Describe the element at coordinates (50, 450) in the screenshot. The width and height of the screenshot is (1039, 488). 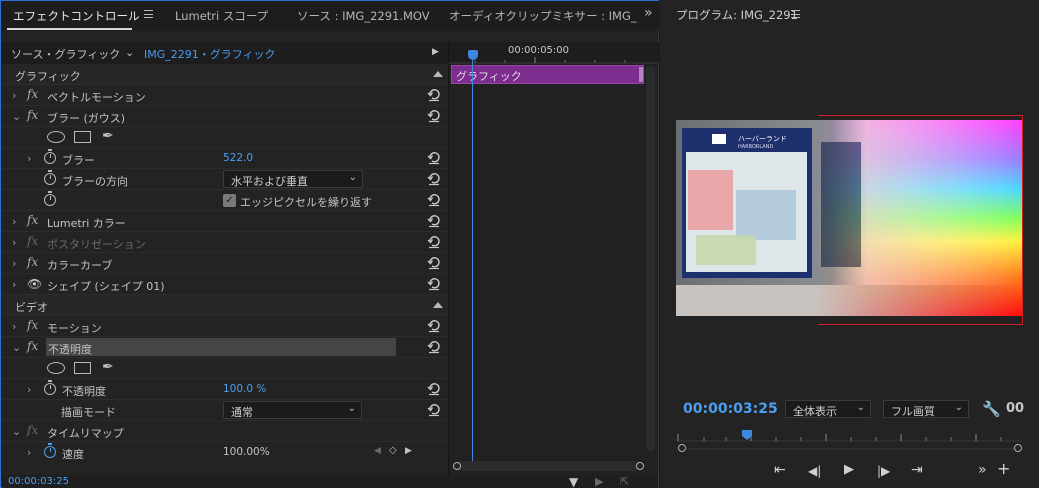
I see `stopwatch-active-icon` at that location.